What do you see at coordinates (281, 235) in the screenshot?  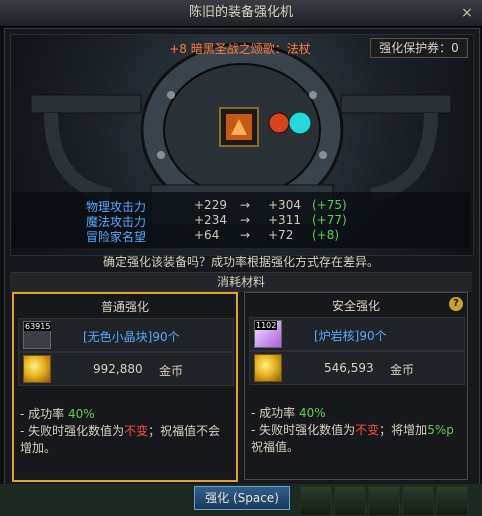 I see `stat-after: +72` at bounding box center [281, 235].